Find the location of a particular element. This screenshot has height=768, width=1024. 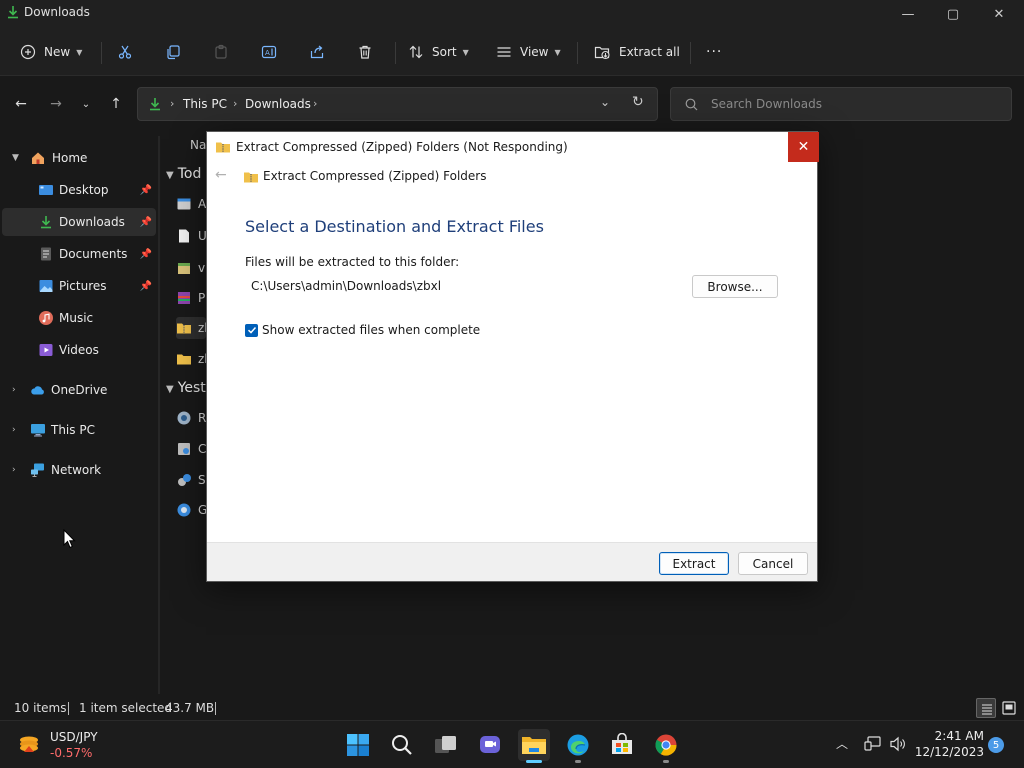

network-status-icon is located at coordinates (873, 744).